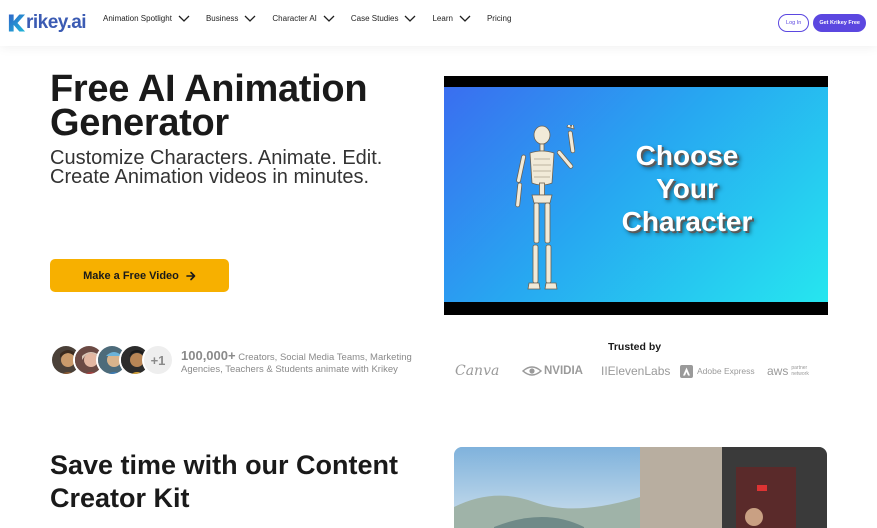  What do you see at coordinates (800, 371) in the screenshot?
I see `aws-subtext: partner network` at bounding box center [800, 371].